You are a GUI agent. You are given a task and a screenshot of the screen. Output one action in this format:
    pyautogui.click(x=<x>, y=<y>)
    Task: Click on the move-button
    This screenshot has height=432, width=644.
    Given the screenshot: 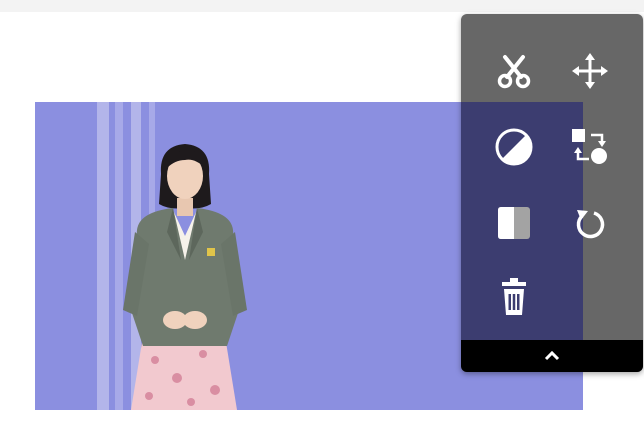 What is the action you would take?
    pyautogui.click(x=590, y=71)
    